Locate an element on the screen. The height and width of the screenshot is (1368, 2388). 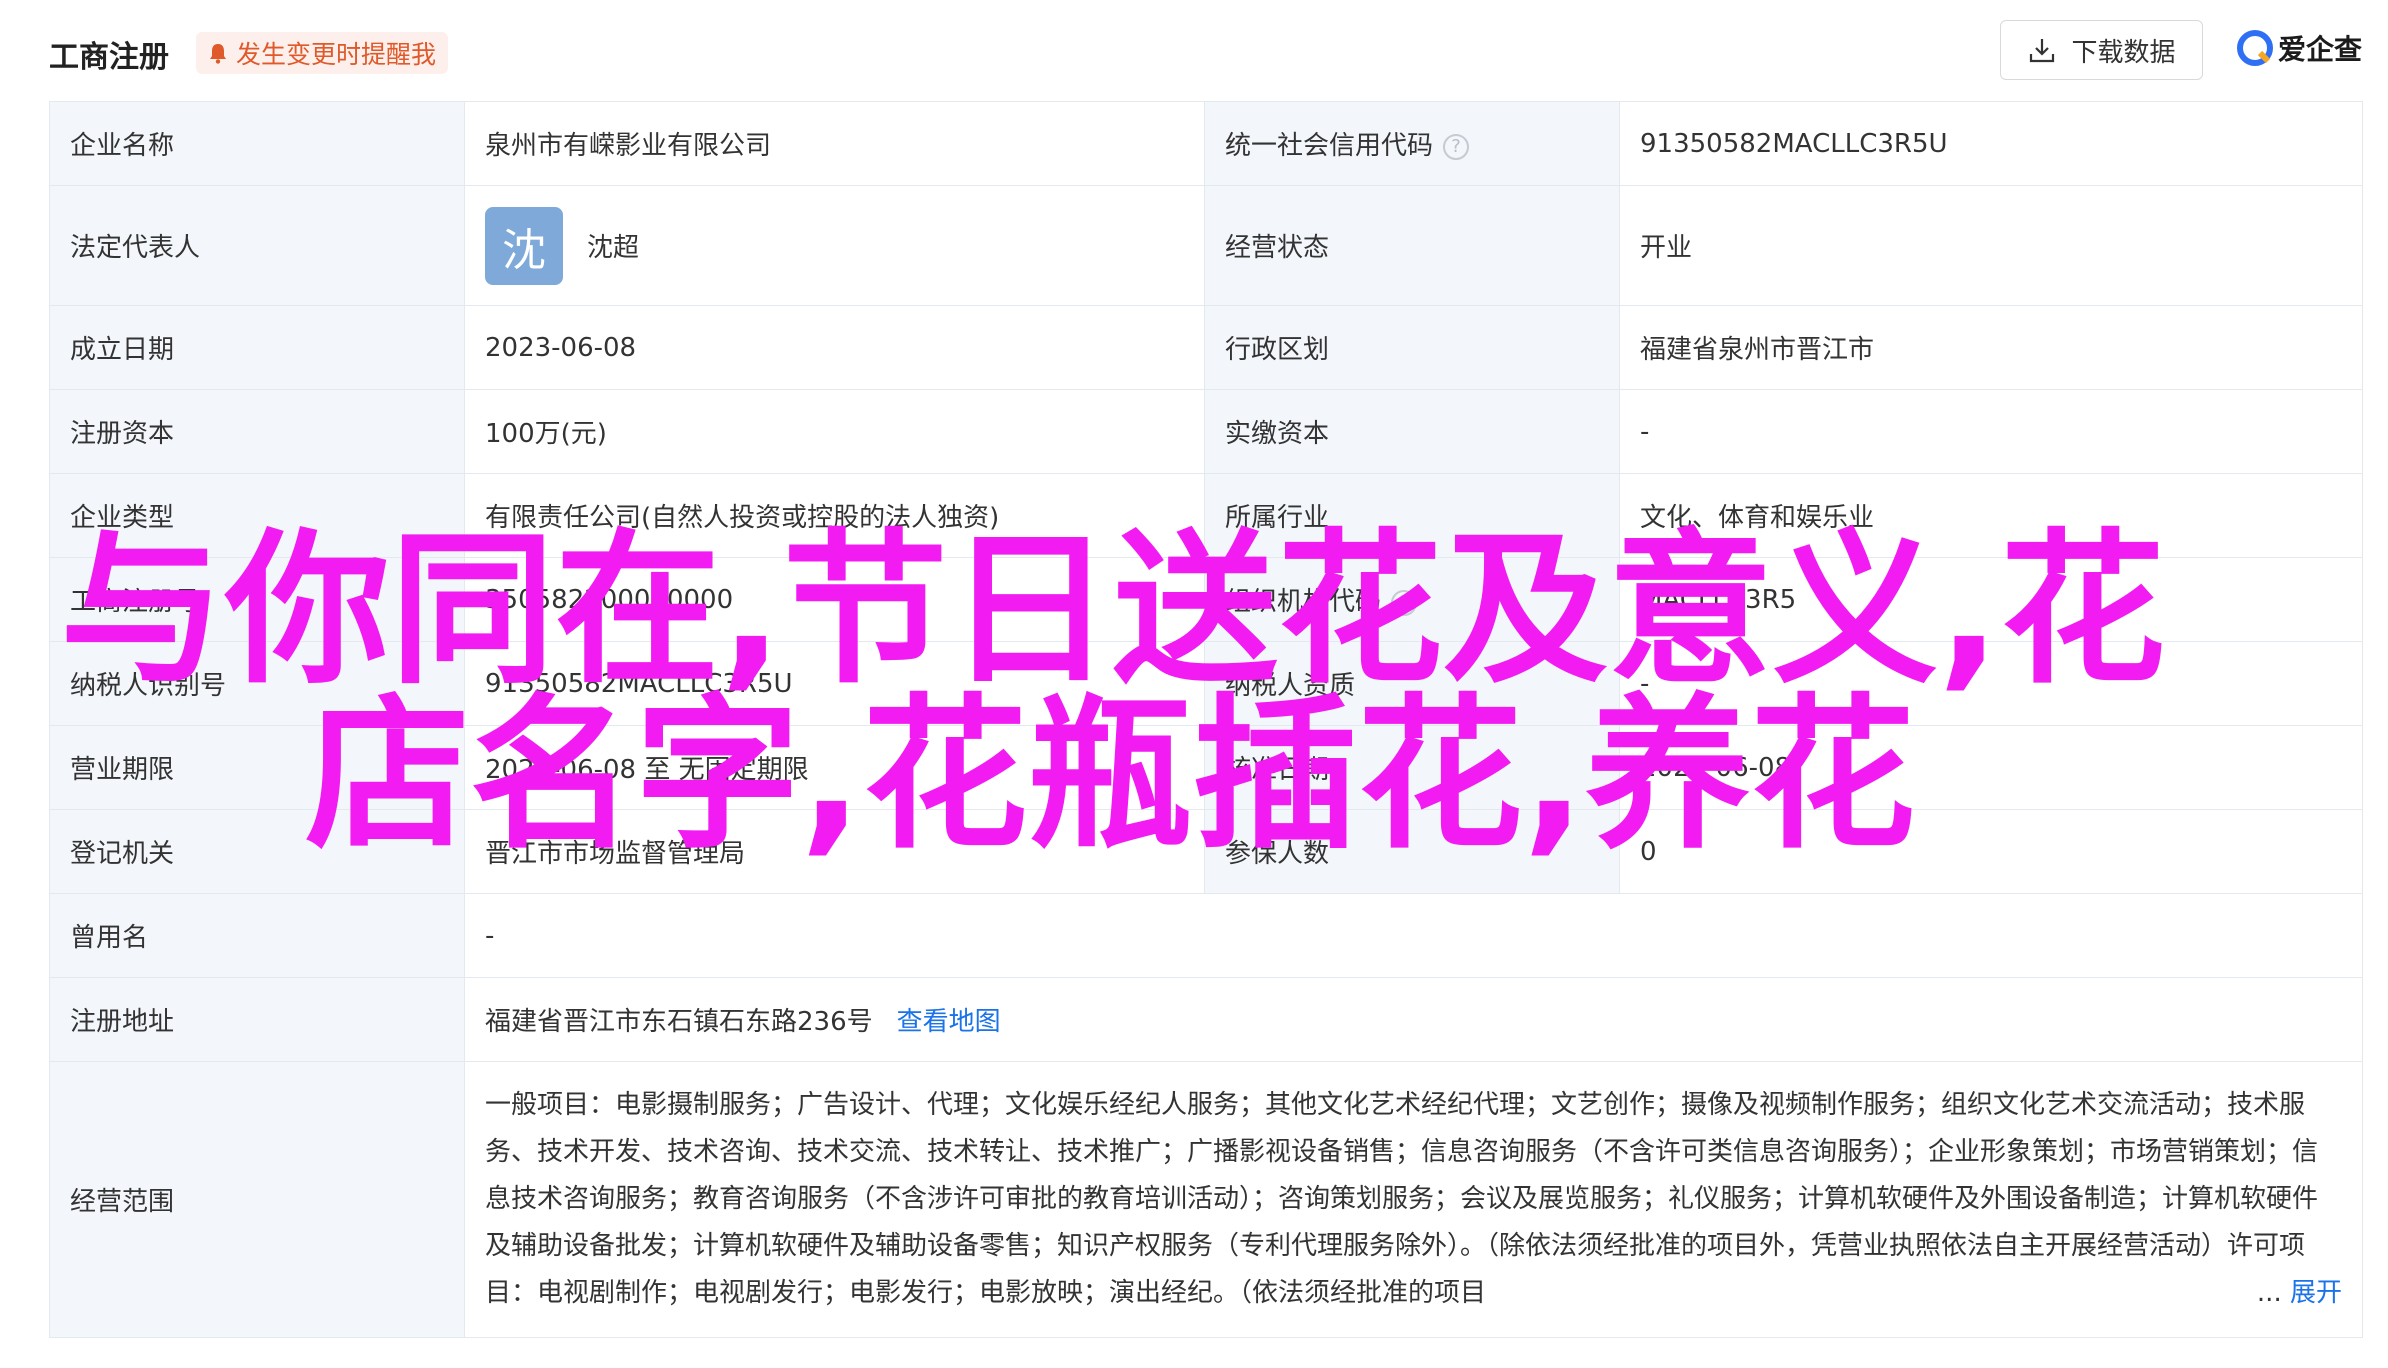
table-row: 营业期限 2023-06-08 至 无固定期限 核准日期 2023-06-08 is located at coordinates (1206, 767).